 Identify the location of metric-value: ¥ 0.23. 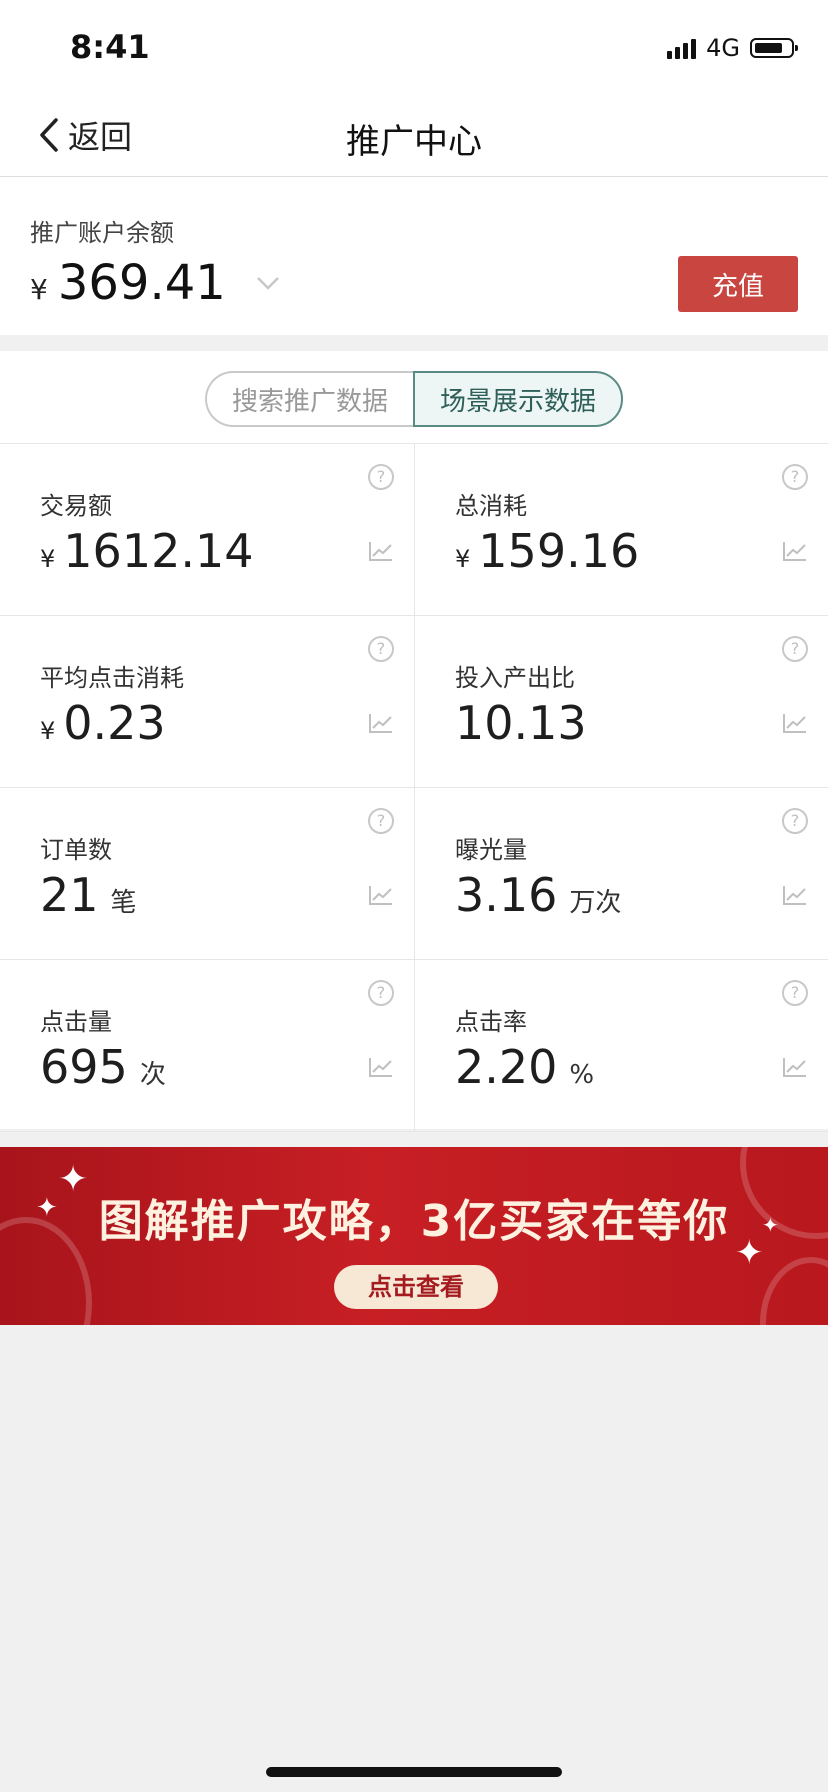
(103, 723).